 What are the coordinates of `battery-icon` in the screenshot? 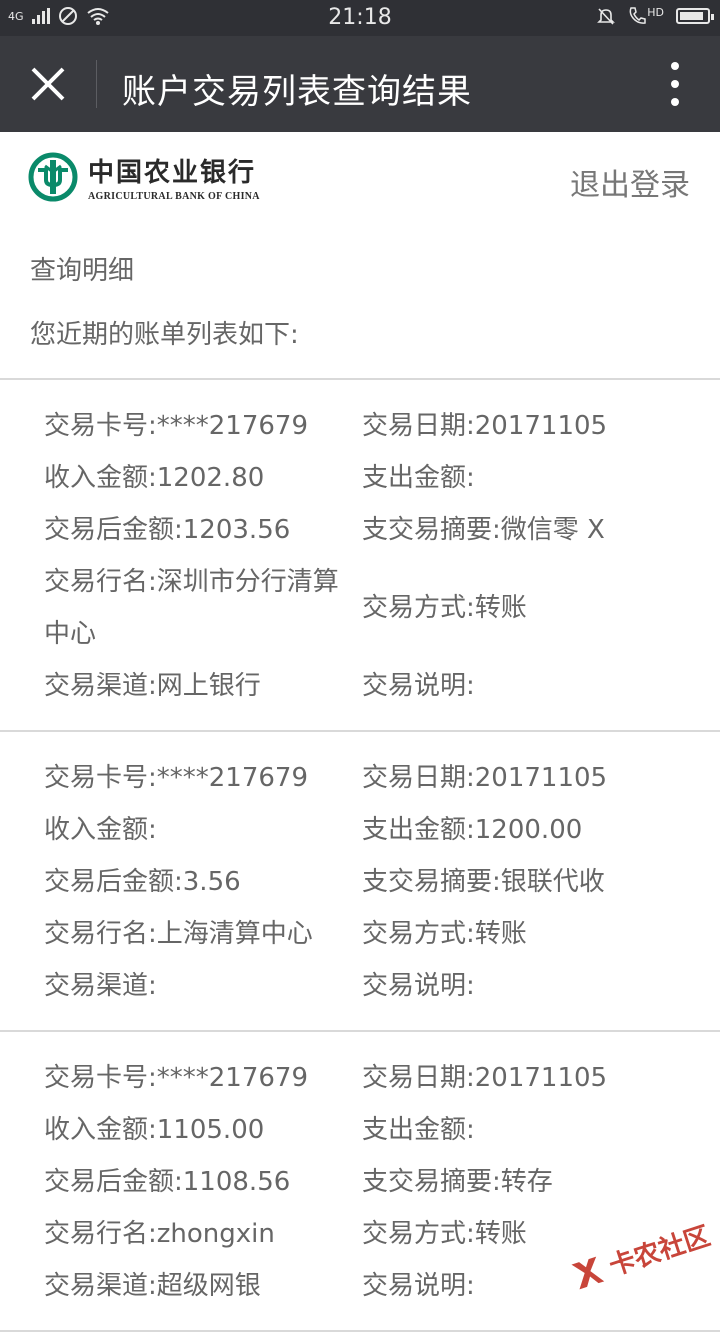 It's located at (695, 16).